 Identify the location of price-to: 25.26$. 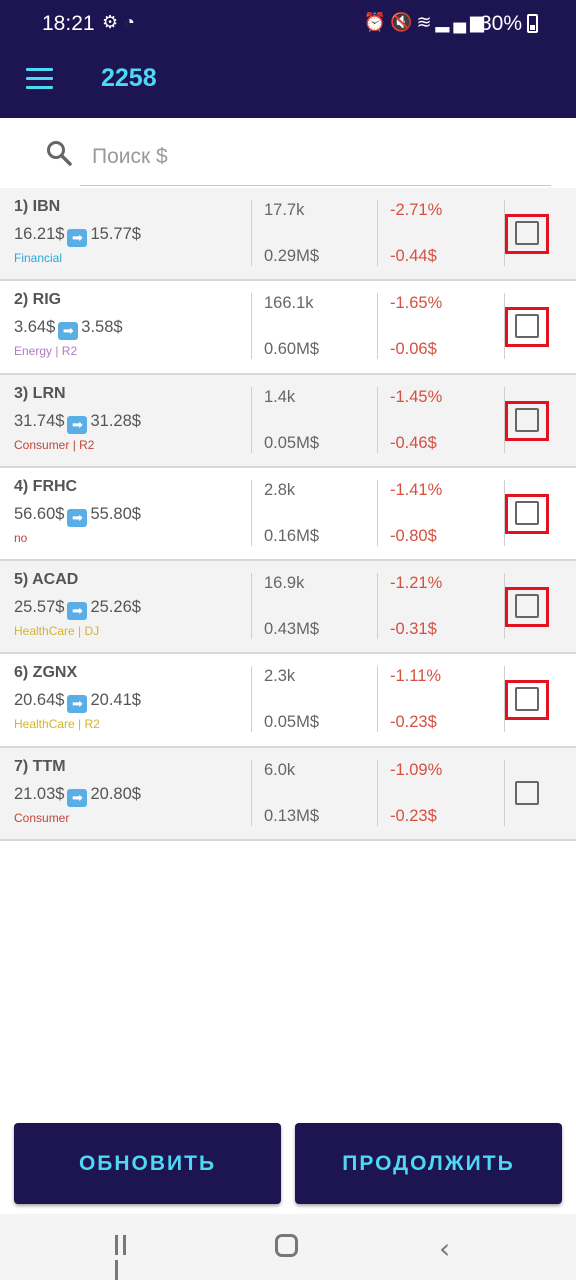
(115, 607).